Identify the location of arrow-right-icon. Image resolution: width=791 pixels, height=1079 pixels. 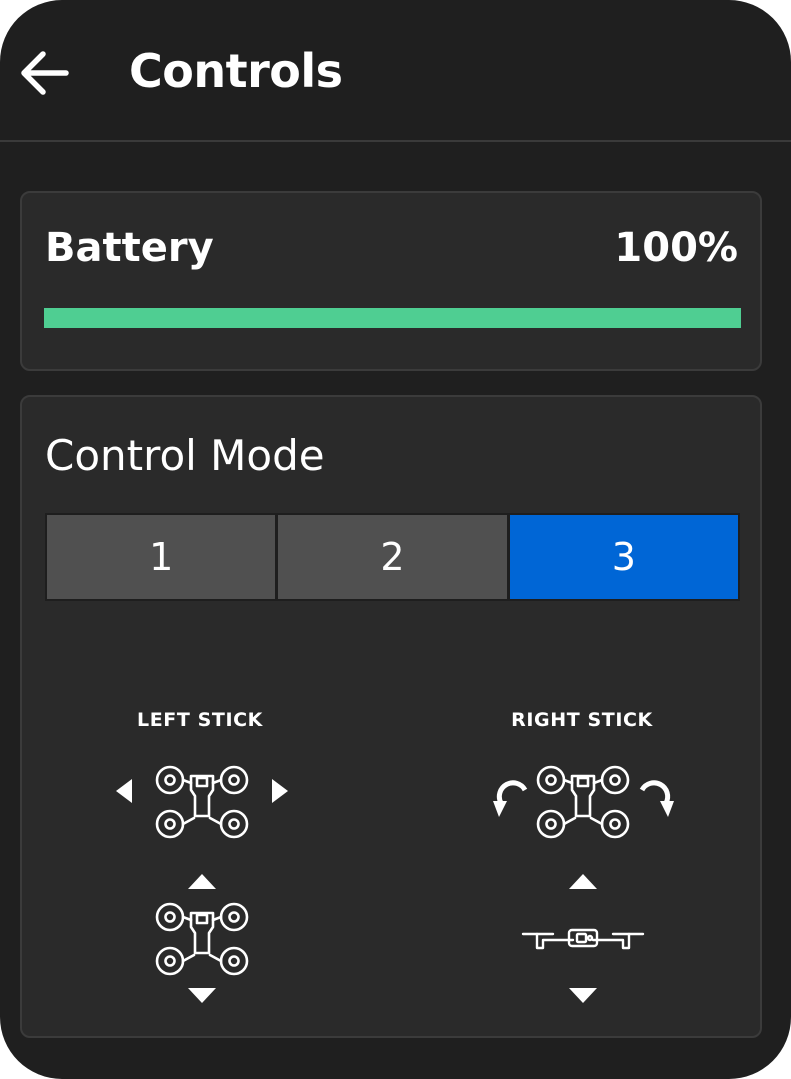
(280, 791).